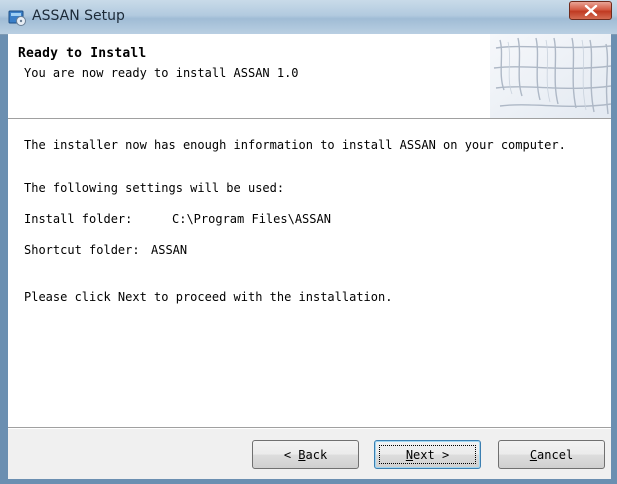 This screenshot has width=617, height=484. What do you see at coordinates (154, 188) in the screenshot?
I see `settings-heading: The following settings will be used:` at bounding box center [154, 188].